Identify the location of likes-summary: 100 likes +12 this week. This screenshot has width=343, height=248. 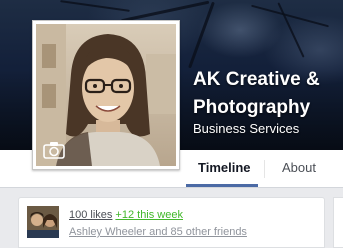
(126, 215).